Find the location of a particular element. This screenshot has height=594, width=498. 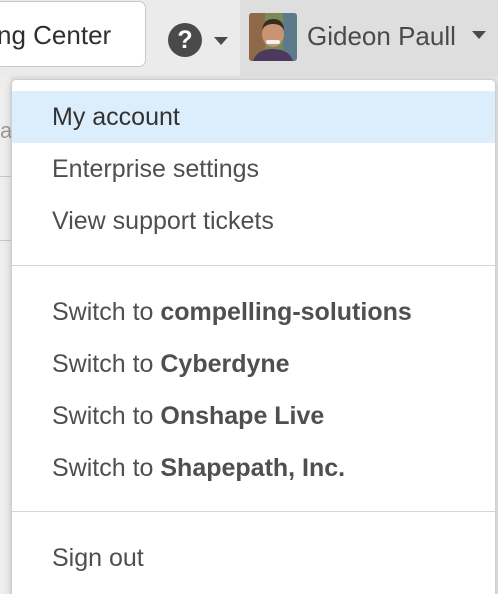

learning-center-button: ng Center is located at coordinates (73, 34).